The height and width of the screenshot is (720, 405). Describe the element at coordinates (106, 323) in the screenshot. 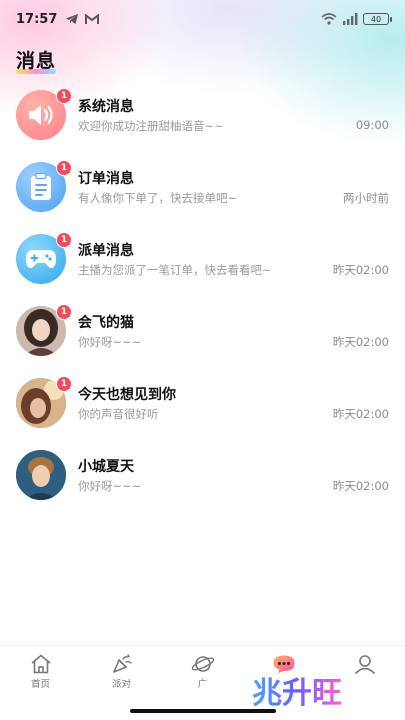

I see `message-name: 会飞的猫` at that location.